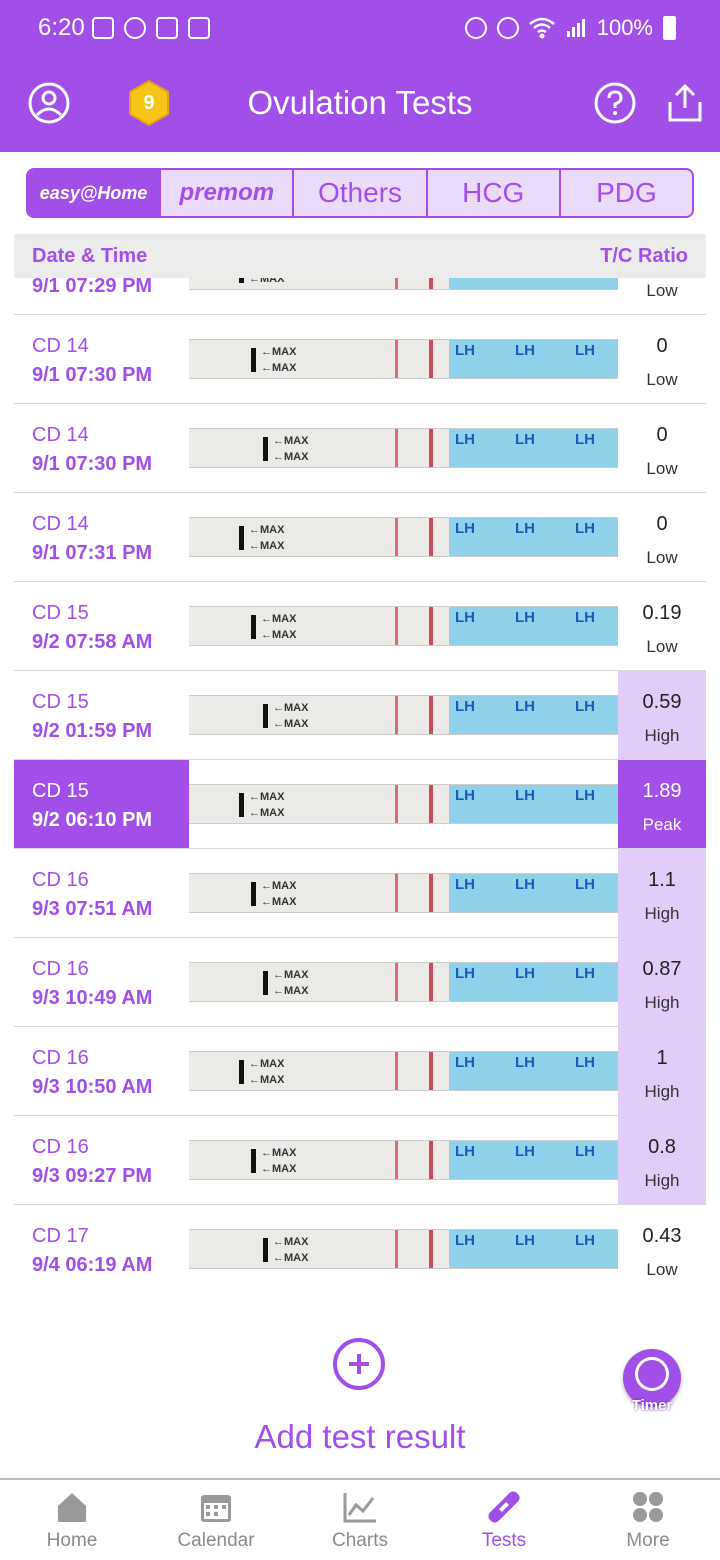  Describe the element at coordinates (360, 296) in the screenshot. I see `test-row: 9/1 07:29 PM←MAX←MAXLHLHLHLow` at that location.